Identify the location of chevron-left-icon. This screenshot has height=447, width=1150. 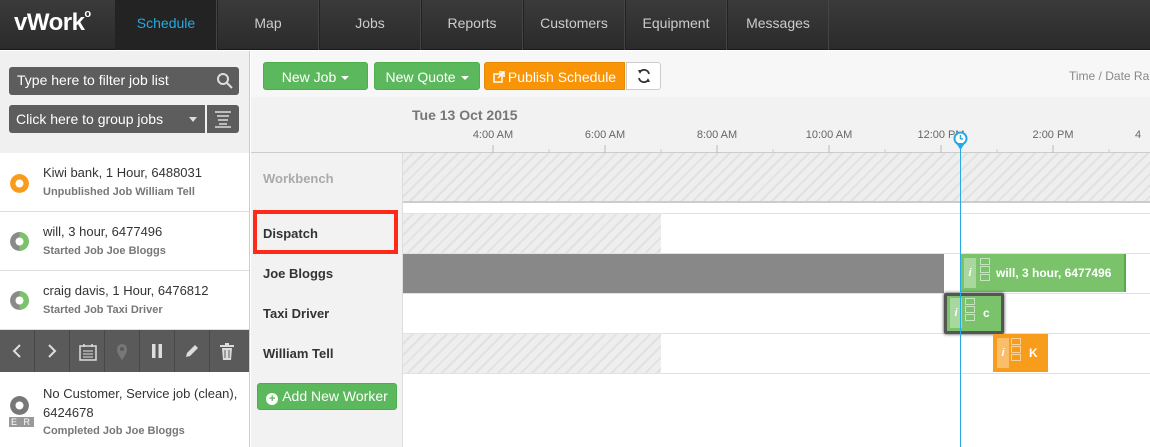
(16, 351).